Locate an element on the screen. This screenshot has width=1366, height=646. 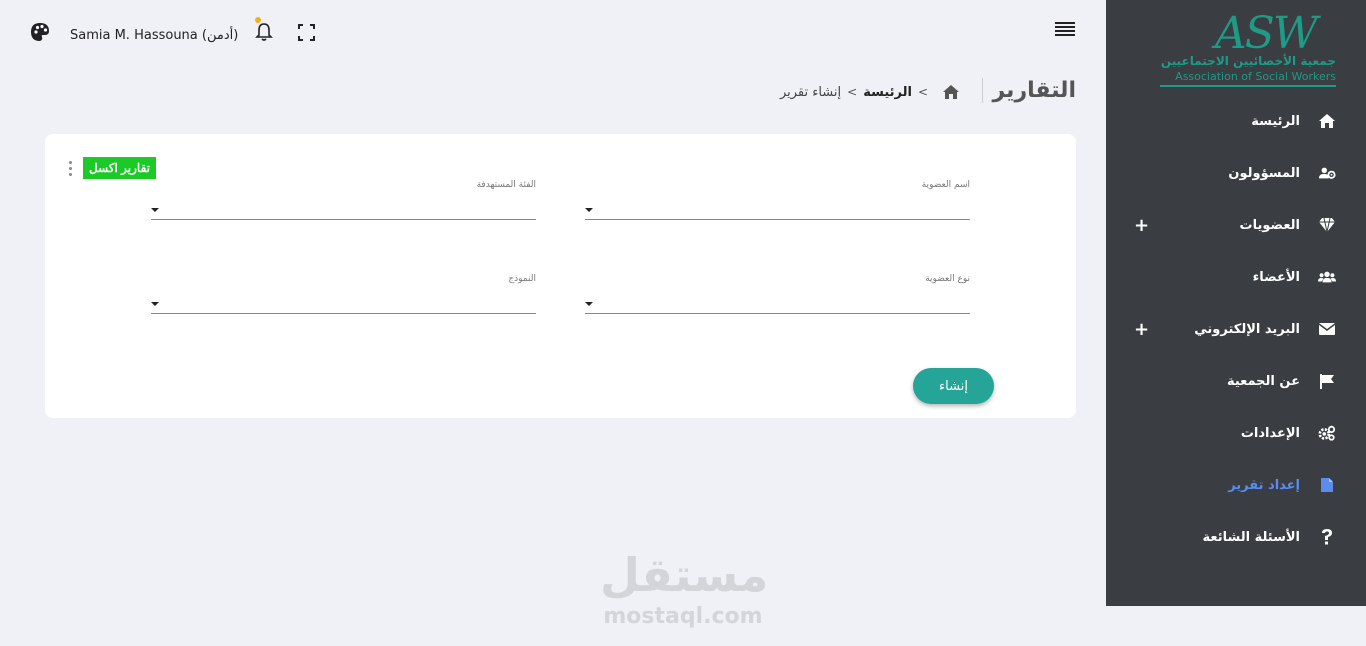
sidebar-item-label: عن الجمعية is located at coordinates (1263, 381).